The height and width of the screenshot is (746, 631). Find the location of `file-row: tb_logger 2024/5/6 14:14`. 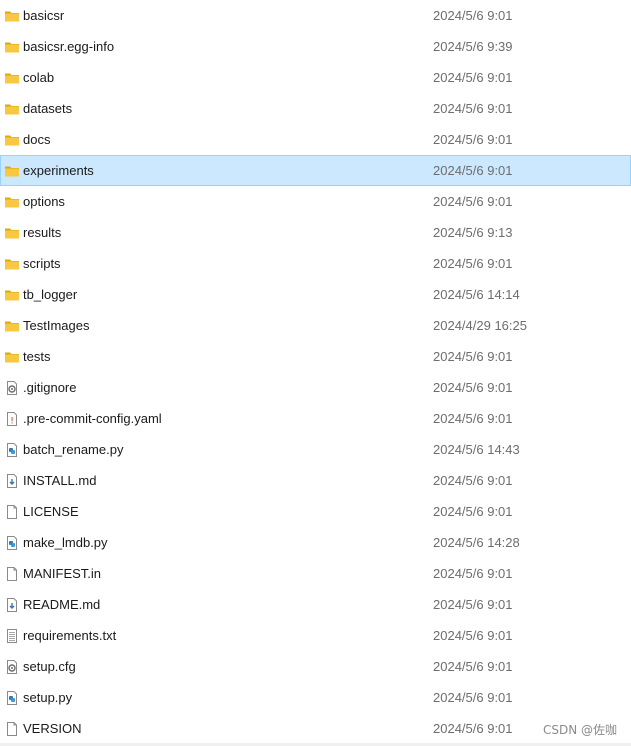

file-row: tb_logger 2024/5/6 14:14 is located at coordinates (315, 294).